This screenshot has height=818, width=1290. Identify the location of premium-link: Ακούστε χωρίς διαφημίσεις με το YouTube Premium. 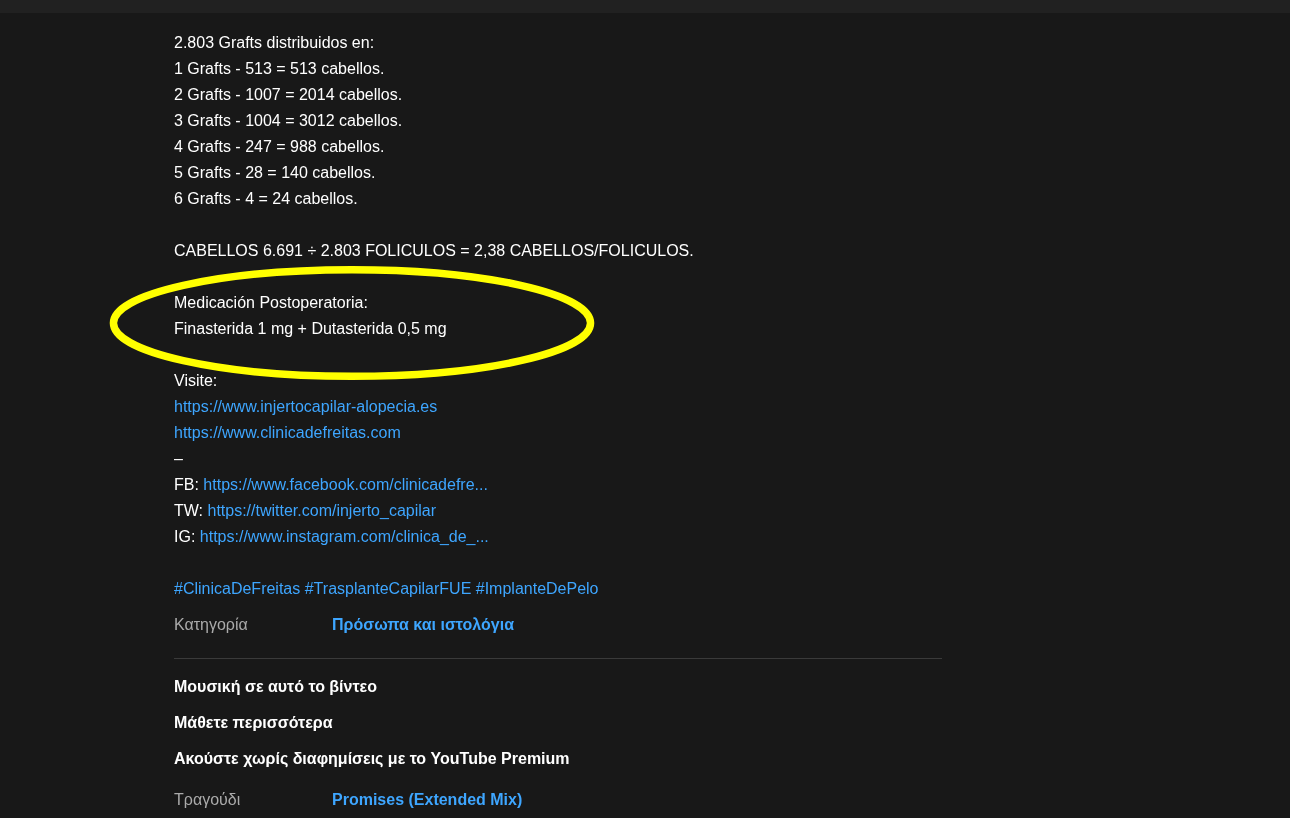
(372, 759).